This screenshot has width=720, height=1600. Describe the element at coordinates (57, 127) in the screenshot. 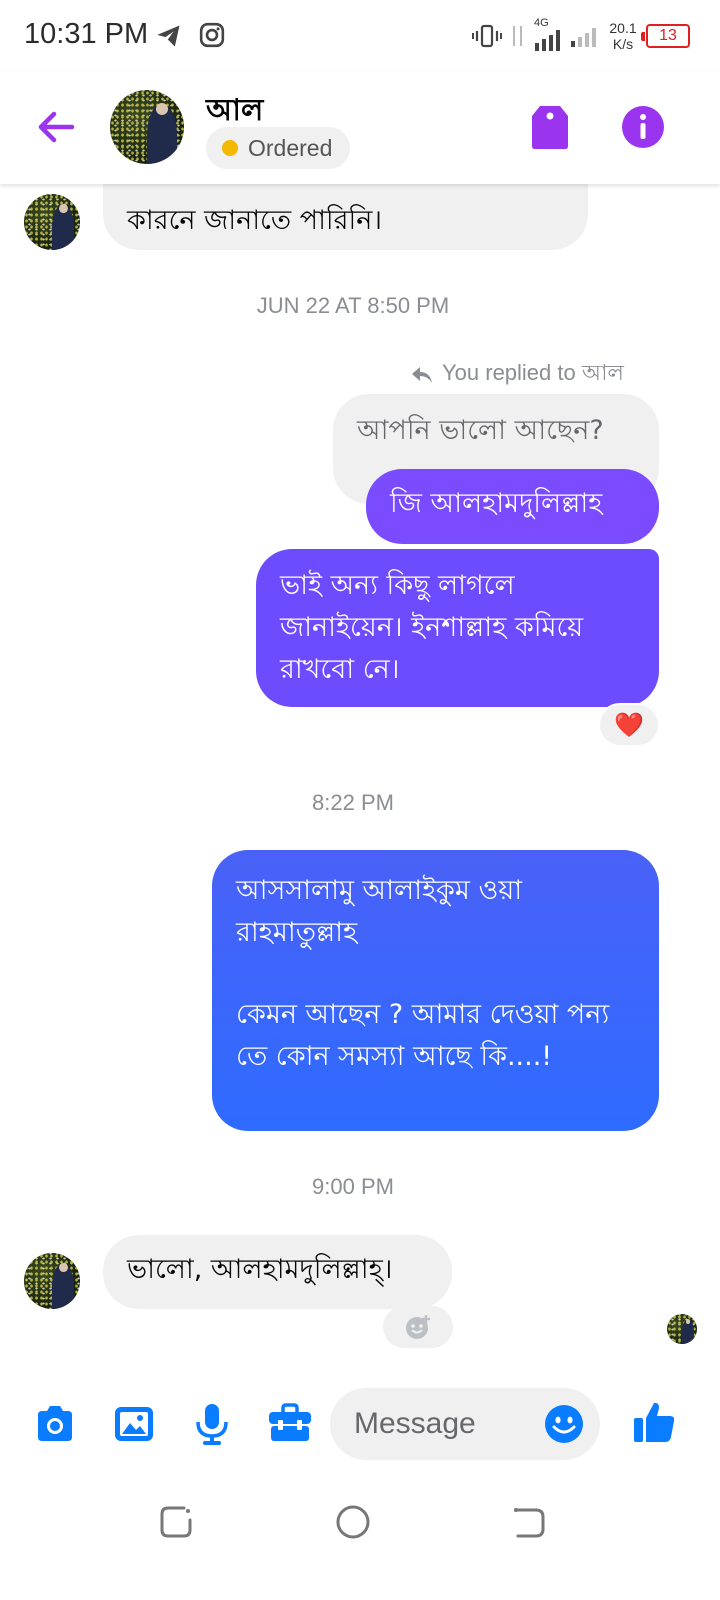

I see `back-arrow-icon` at that location.